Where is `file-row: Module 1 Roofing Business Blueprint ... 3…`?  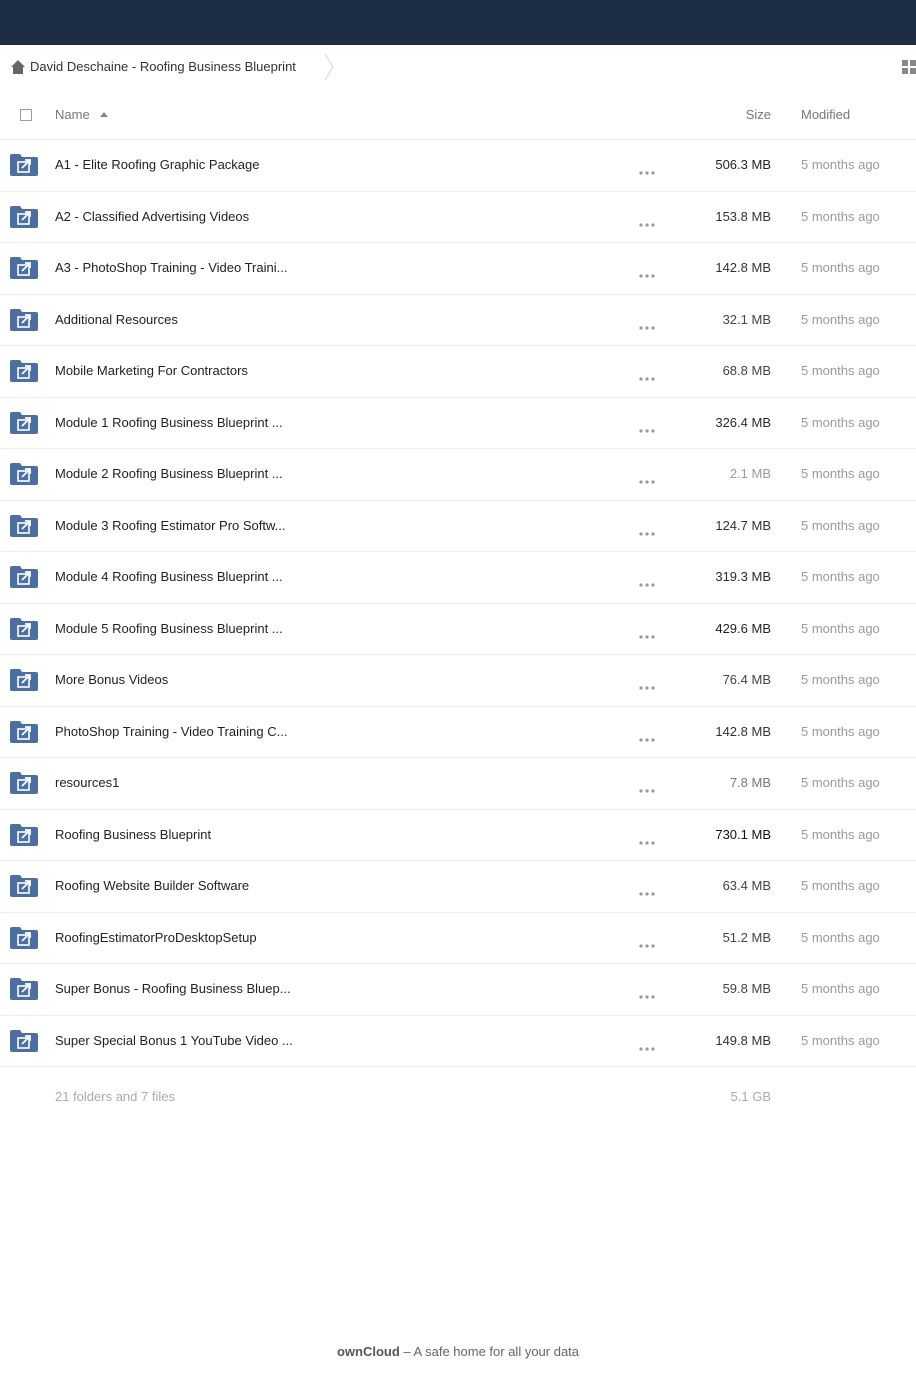 file-row: Module 1 Roofing Business Blueprint ... 3… is located at coordinates (458, 423).